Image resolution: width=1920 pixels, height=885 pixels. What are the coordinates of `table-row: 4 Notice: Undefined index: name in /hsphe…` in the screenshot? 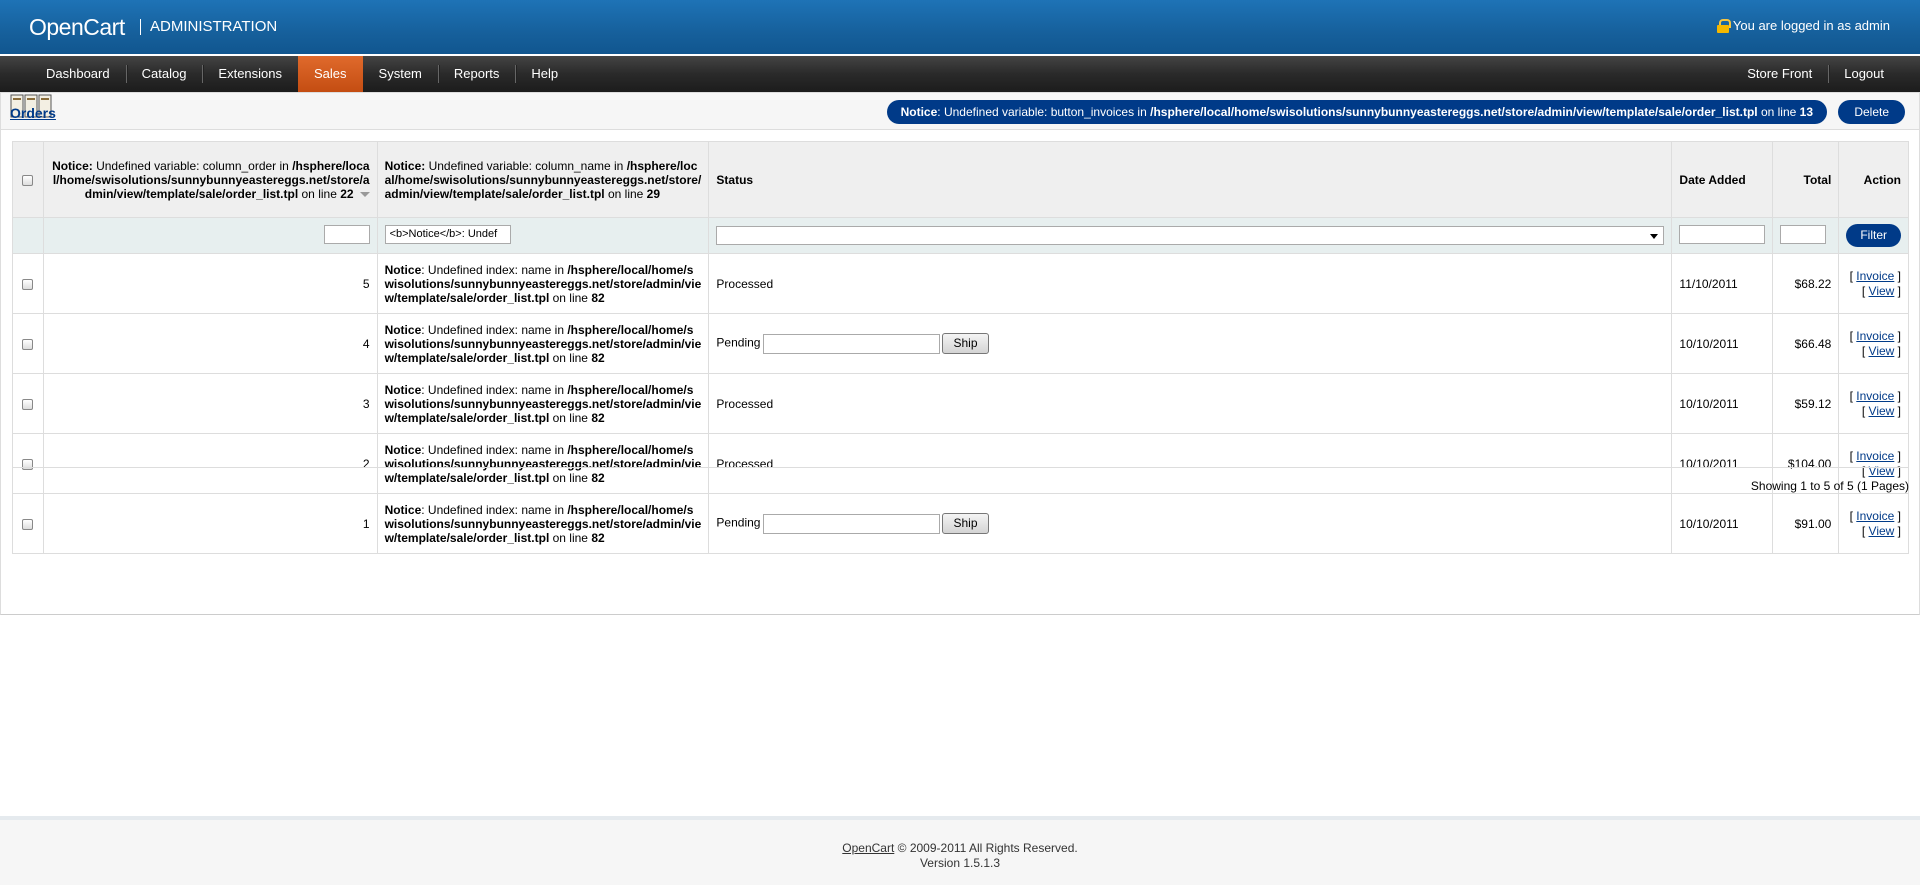 It's located at (960, 343).